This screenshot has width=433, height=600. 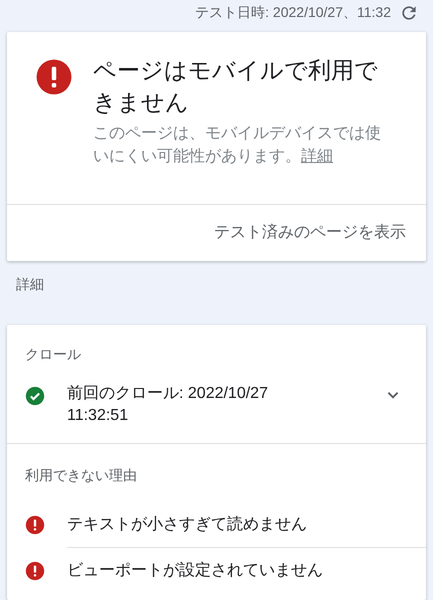 What do you see at coordinates (53, 354) in the screenshot?
I see `crawl-heading: クロール` at bounding box center [53, 354].